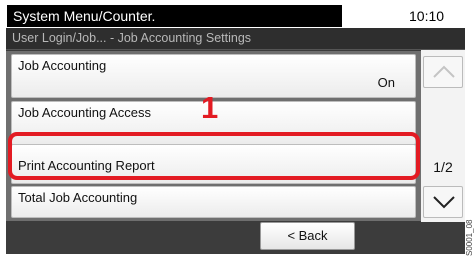 The image size is (474, 260). I want to click on back-button: < Back, so click(307, 236).